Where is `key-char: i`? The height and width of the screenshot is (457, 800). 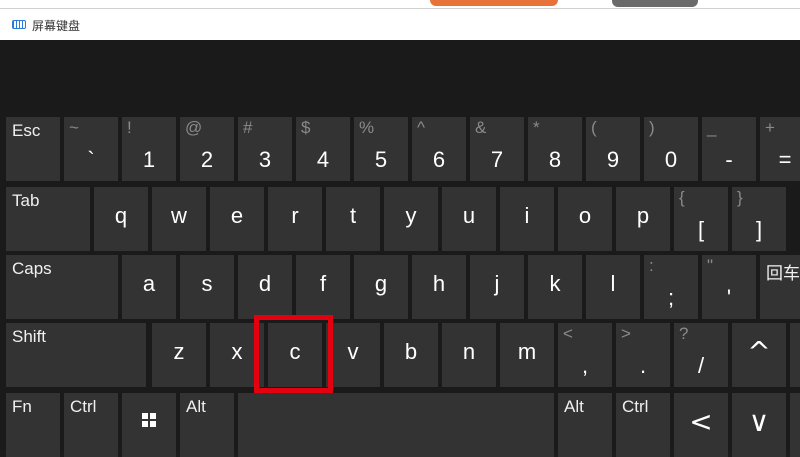 key-char: i is located at coordinates (527, 215).